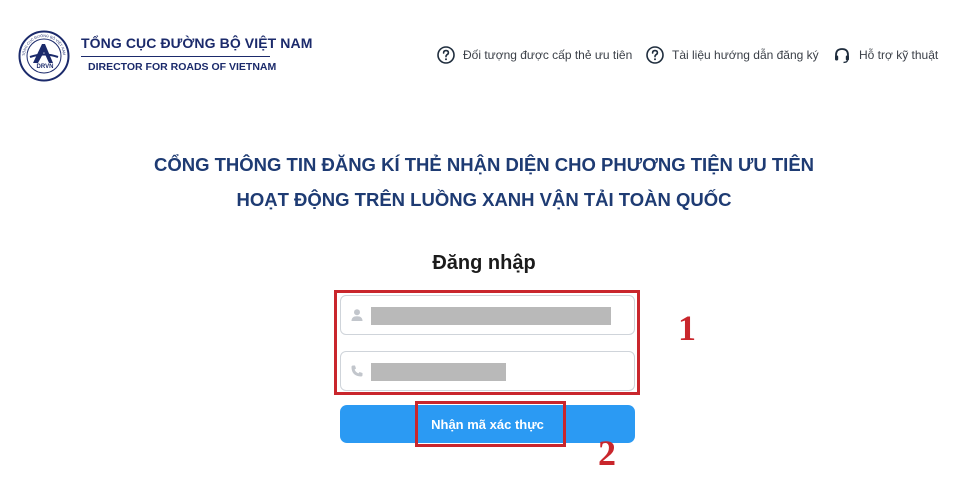  Describe the element at coordinates (175, 56) in the screenshot. I see `brand-divider` at that location.